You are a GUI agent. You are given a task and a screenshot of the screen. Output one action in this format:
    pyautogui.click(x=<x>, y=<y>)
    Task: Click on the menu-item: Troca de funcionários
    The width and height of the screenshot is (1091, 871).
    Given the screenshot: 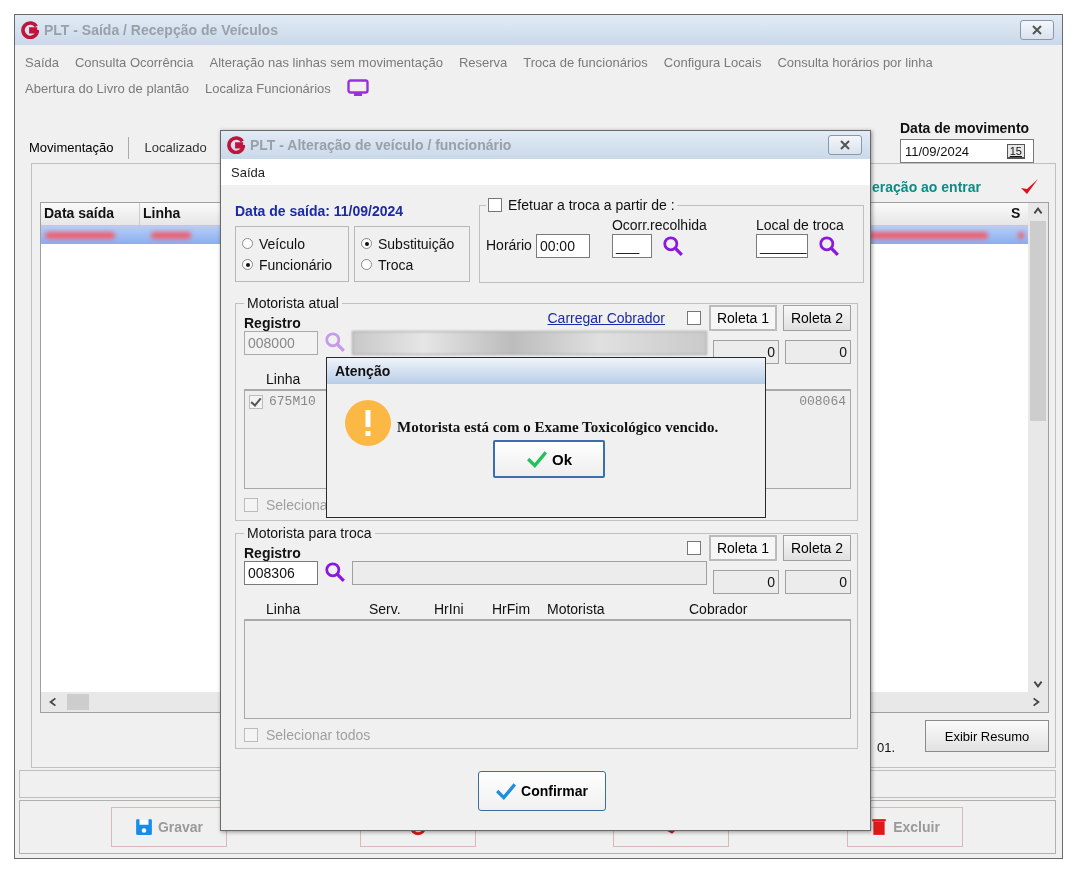 What is the action you would take?
    pyautogui.click(x=585, y=62)
    